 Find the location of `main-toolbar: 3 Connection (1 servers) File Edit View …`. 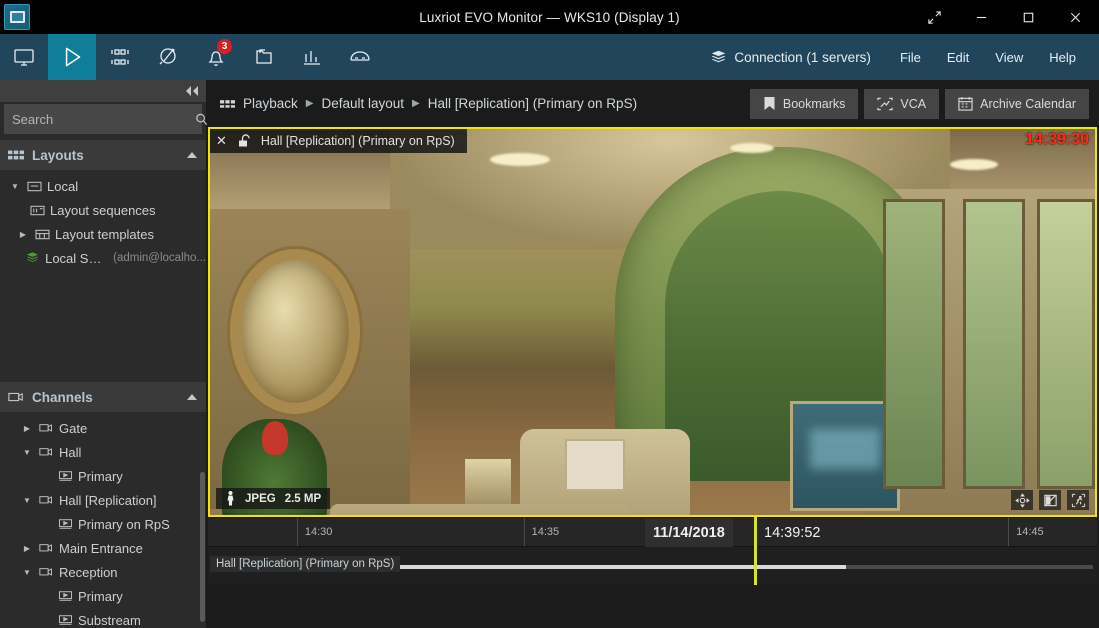

main-toolbar: 3 Connection (1 servers) File Edit View … is located at coordinates (549, 57).